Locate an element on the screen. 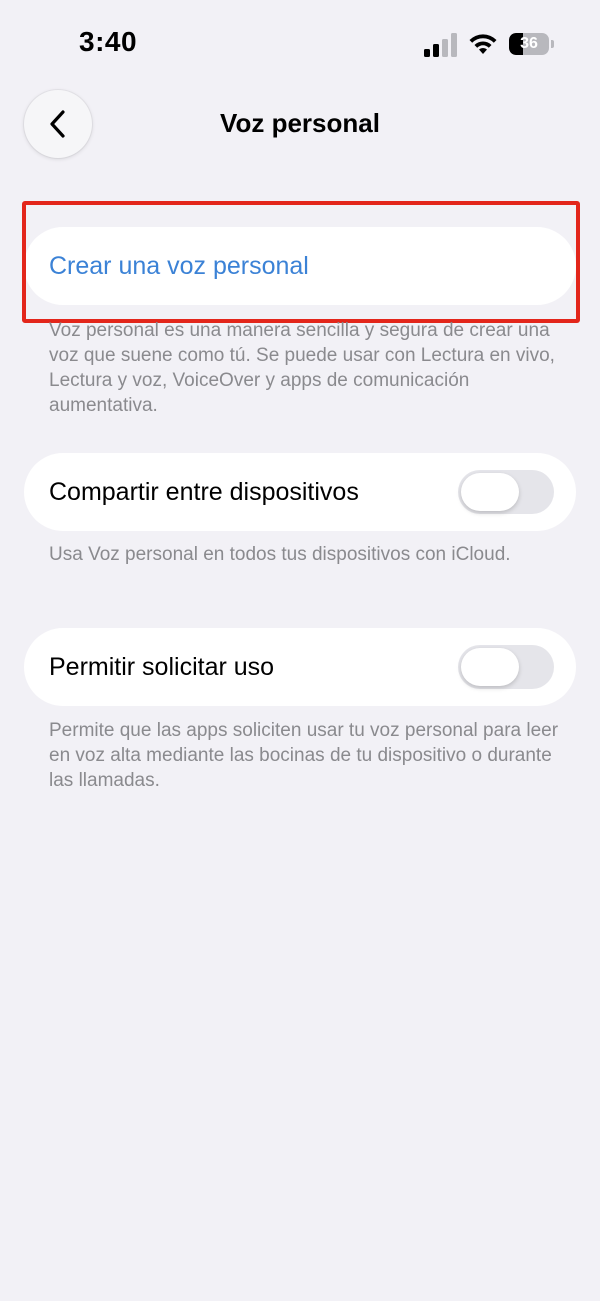 This screenshot has width=600, height=1301. allow-request-use-toggle is located at coordinates (506, 667).